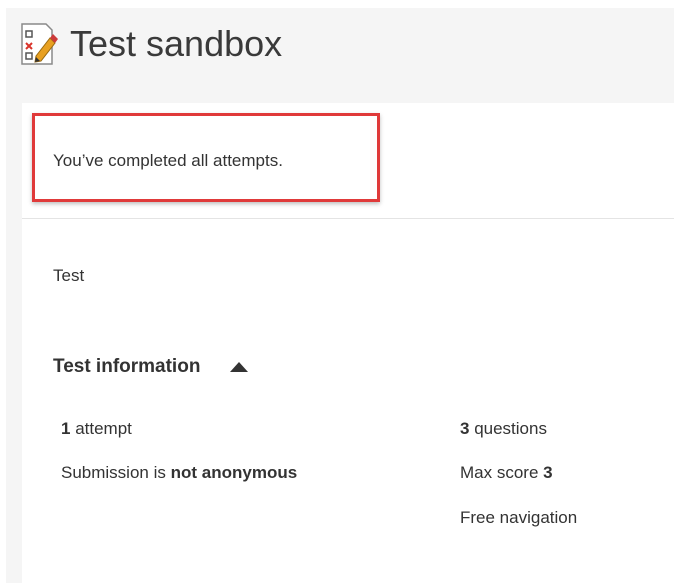 The image size is (674, 583). I want to click on collapse-up-icon, so click(239, 367).